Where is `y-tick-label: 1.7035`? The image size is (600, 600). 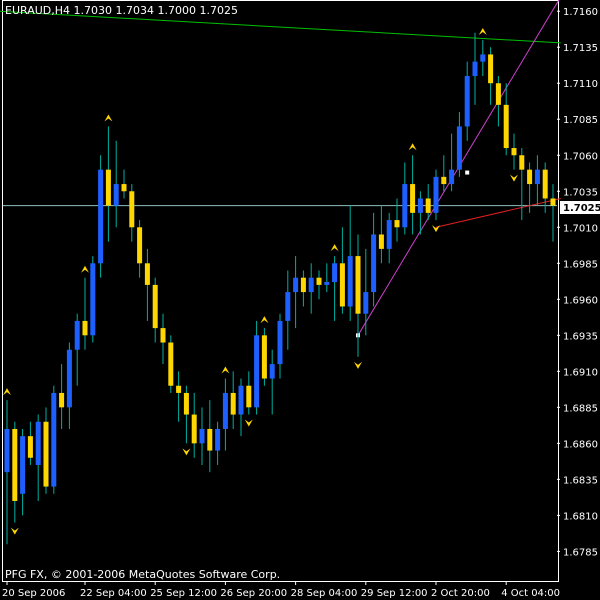 y-tick-label: 1.7035 is located at coordinates (580, 192).